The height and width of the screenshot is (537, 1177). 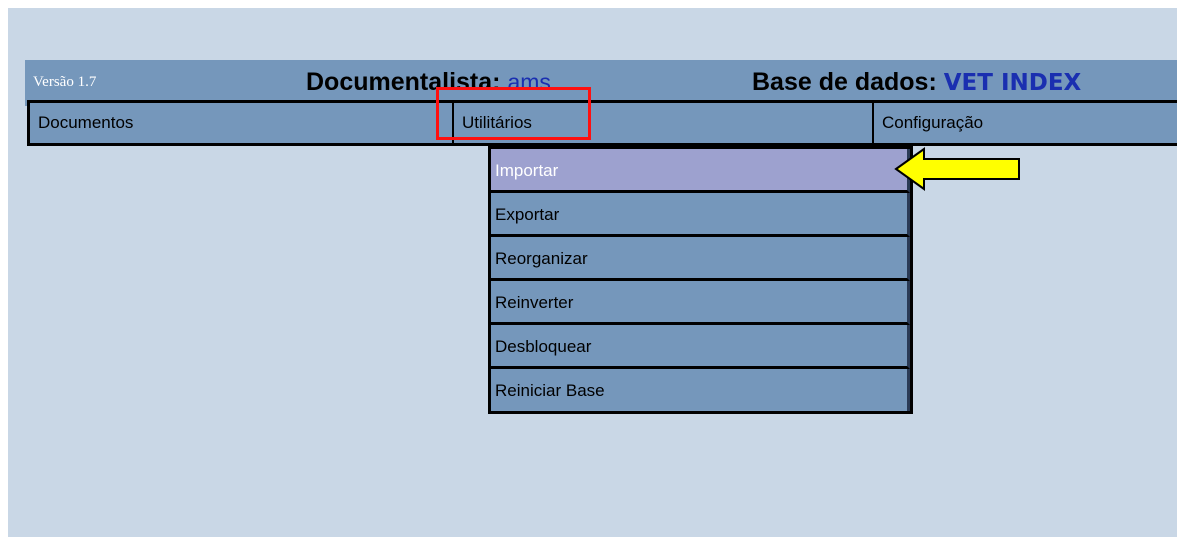 I want to click on database-info: Base de dados: VET INDEX, so click(x=916, y=82).